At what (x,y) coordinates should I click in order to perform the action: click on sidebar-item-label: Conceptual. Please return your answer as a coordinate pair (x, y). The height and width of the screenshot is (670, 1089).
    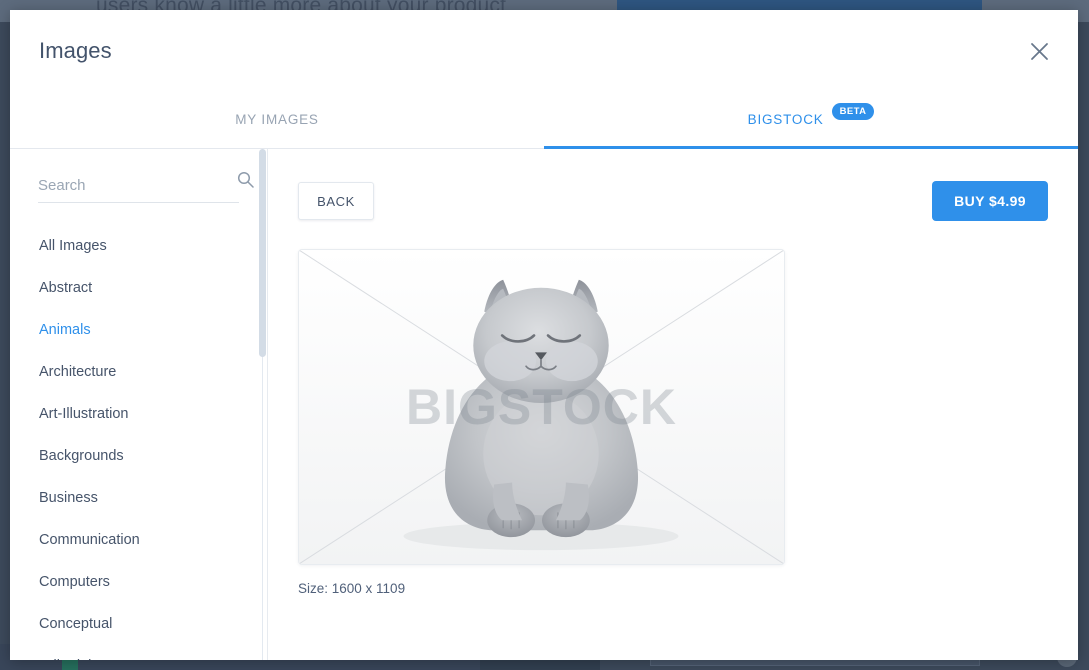
    Looking at the image, I should click on (76, 624).